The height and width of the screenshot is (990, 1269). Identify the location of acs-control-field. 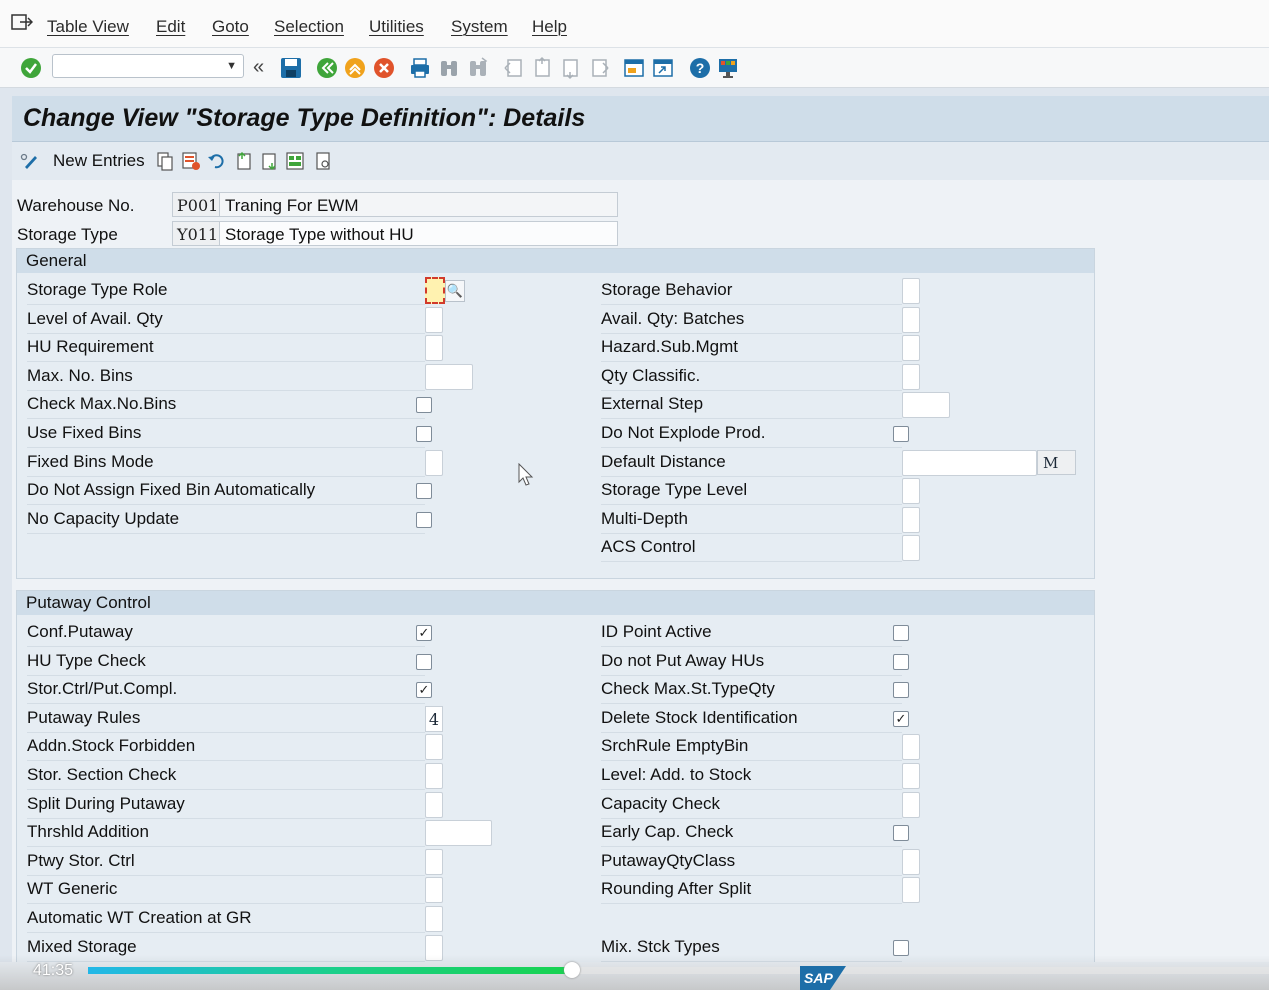
(911, 548).